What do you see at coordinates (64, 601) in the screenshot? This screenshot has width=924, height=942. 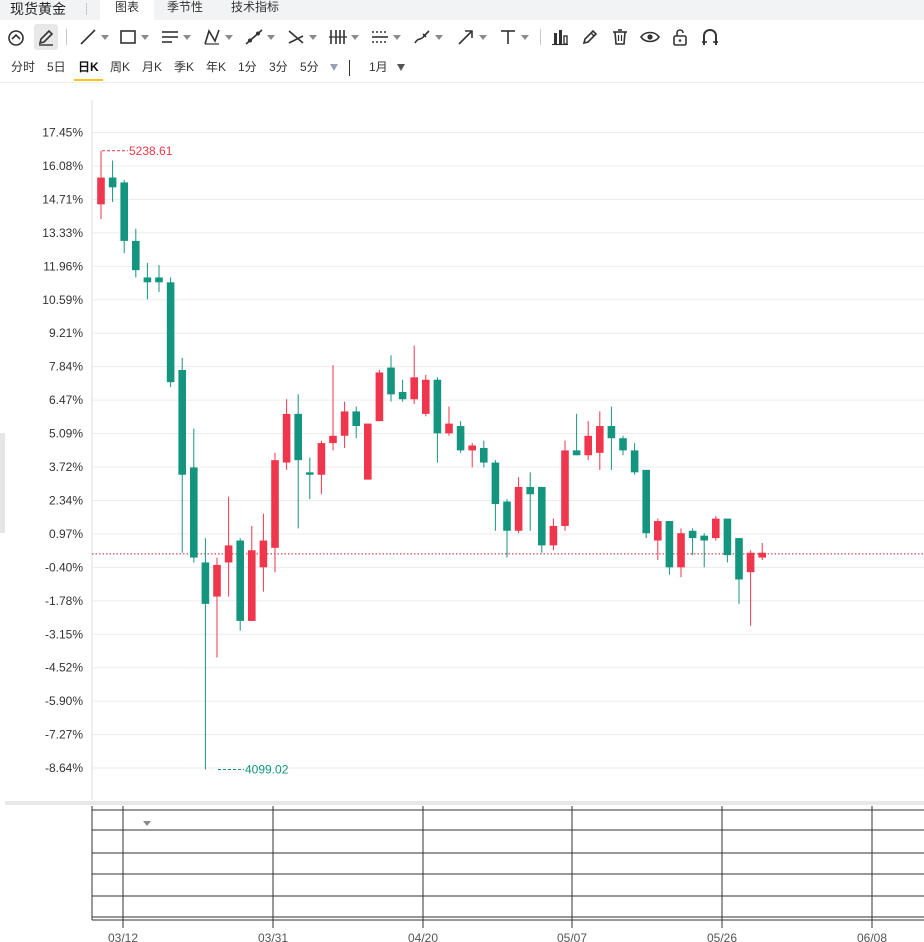 I see `y-tick-label: -1.78%` at bounding box center [64, 601].